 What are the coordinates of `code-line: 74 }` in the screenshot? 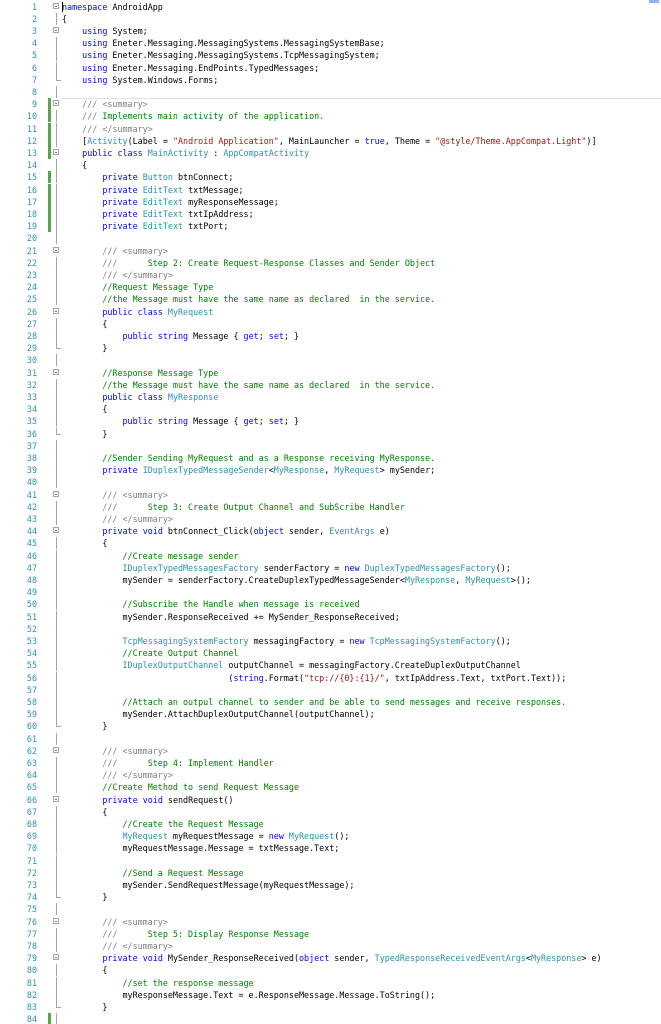 It's located at (330, 897).